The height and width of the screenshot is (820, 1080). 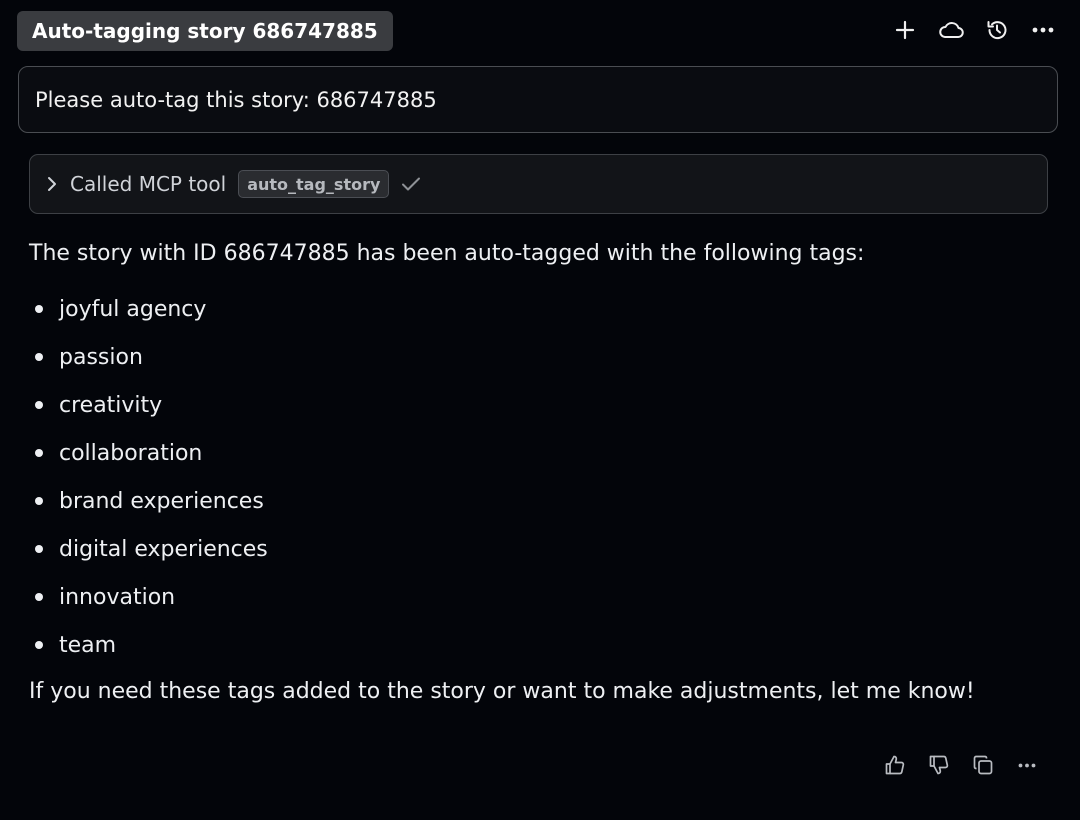 I want to click on cloud-icon, so click(x=951, y=30).